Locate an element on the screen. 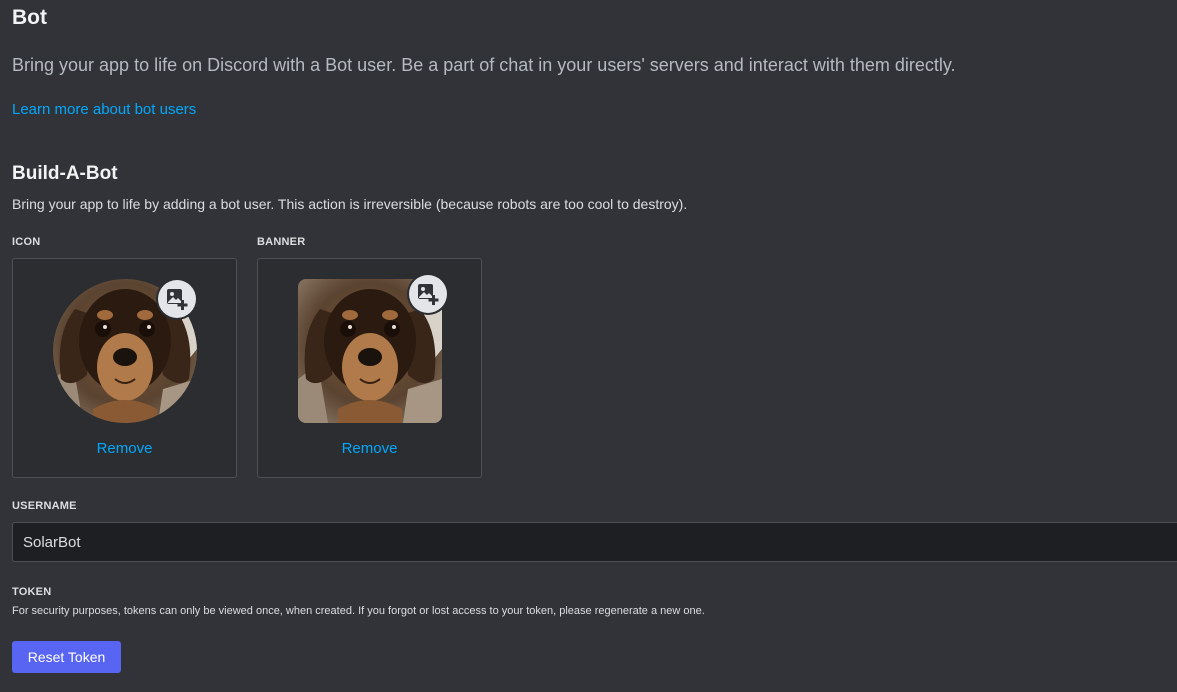  upload-icon-button is located at coordinates (177, 299).